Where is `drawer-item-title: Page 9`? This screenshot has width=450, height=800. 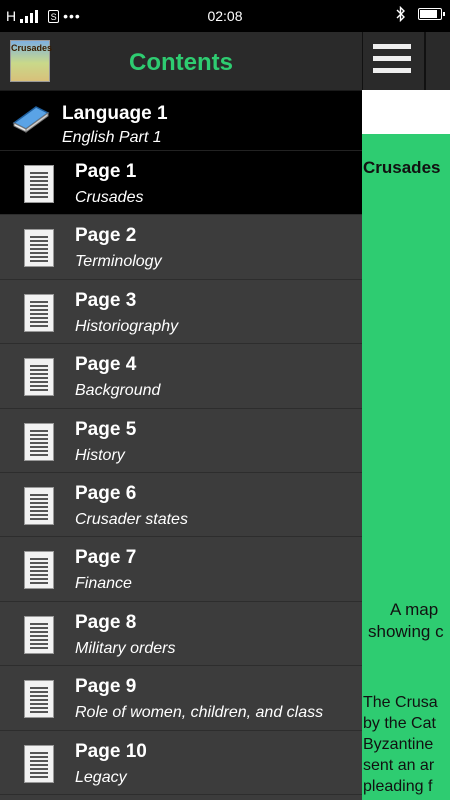
drawer-item-title: Page 9 is located at coordinates (106, 687).